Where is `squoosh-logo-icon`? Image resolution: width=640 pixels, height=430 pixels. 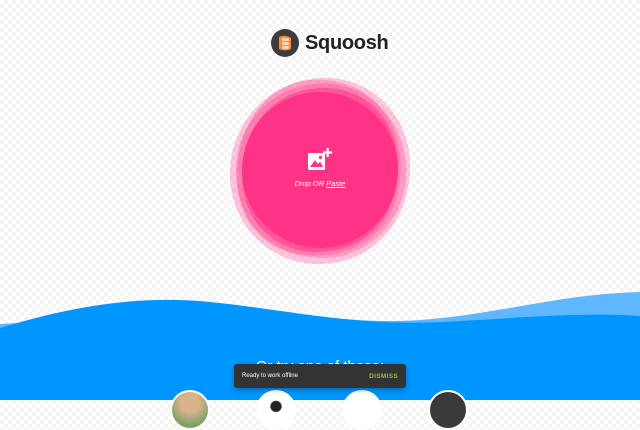
squoosh-logo-icon is located at coordinates (285, 43).